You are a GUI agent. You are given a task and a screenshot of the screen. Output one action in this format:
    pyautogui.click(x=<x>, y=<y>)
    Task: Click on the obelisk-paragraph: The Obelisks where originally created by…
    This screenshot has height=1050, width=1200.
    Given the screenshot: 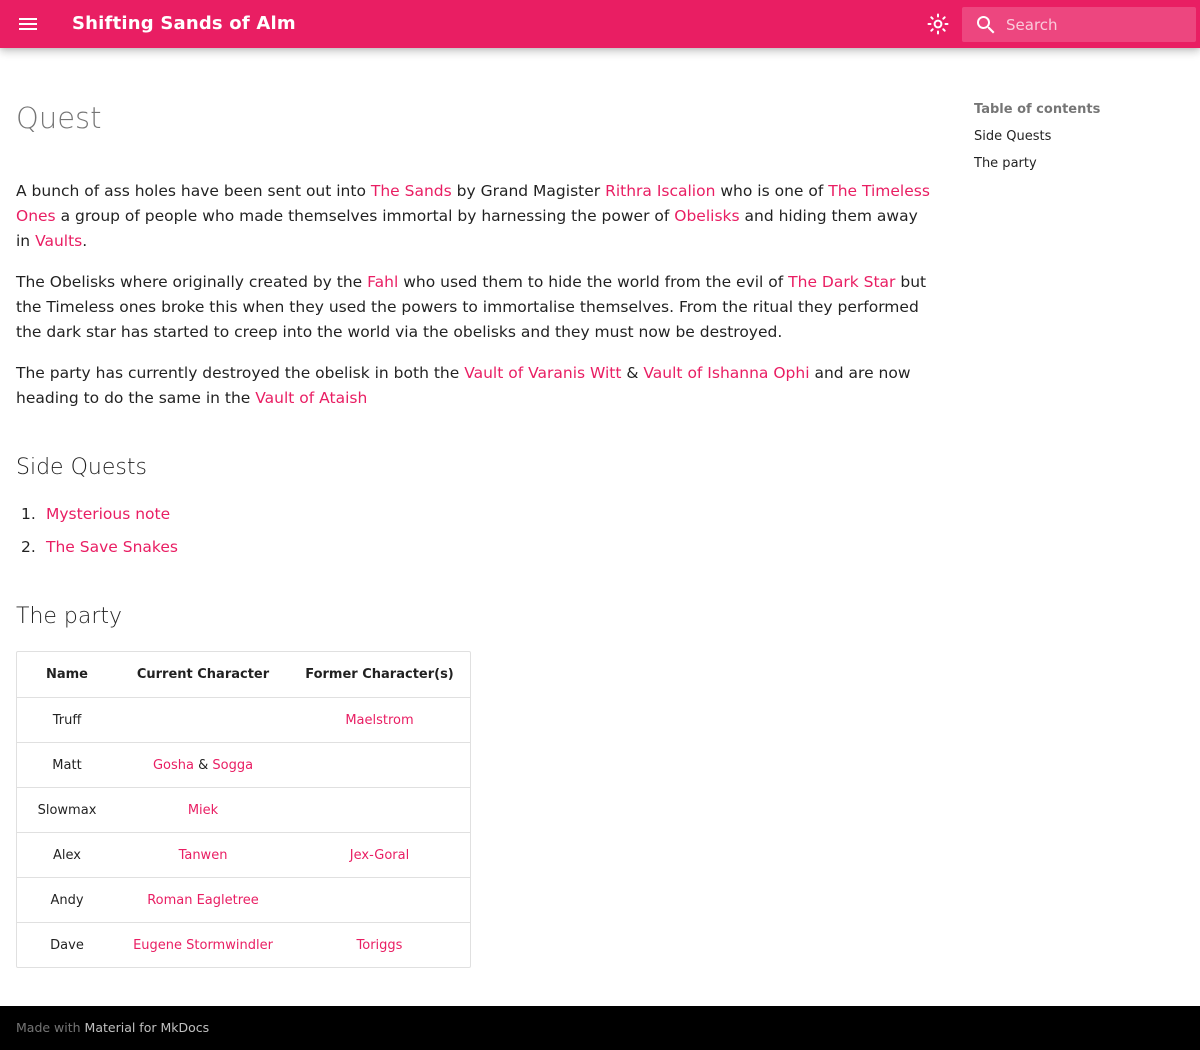 What is the action you would take?
    pyautogui.click(x=474, y=307)
    